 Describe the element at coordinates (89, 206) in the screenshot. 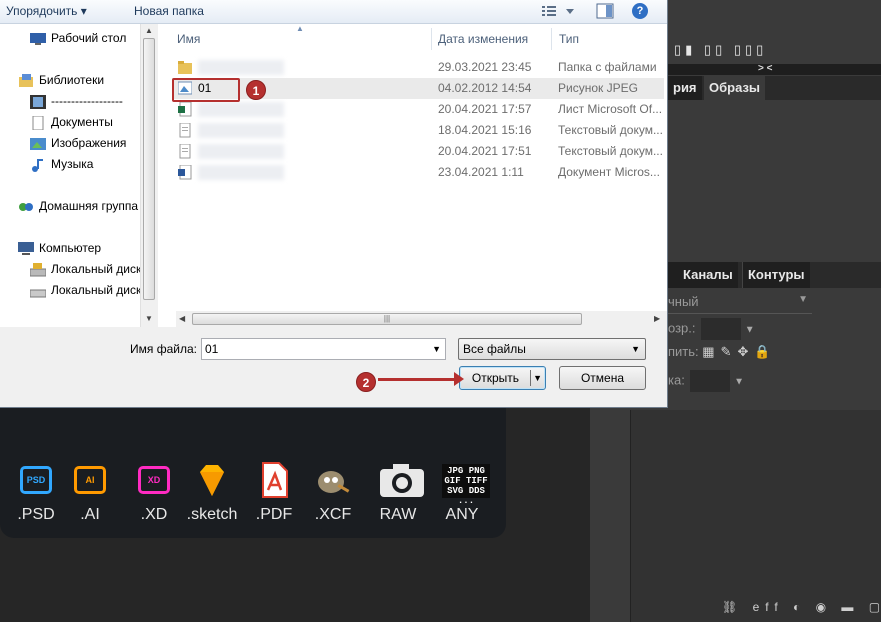

I see `nav-label: Домашняя группа` at that location.